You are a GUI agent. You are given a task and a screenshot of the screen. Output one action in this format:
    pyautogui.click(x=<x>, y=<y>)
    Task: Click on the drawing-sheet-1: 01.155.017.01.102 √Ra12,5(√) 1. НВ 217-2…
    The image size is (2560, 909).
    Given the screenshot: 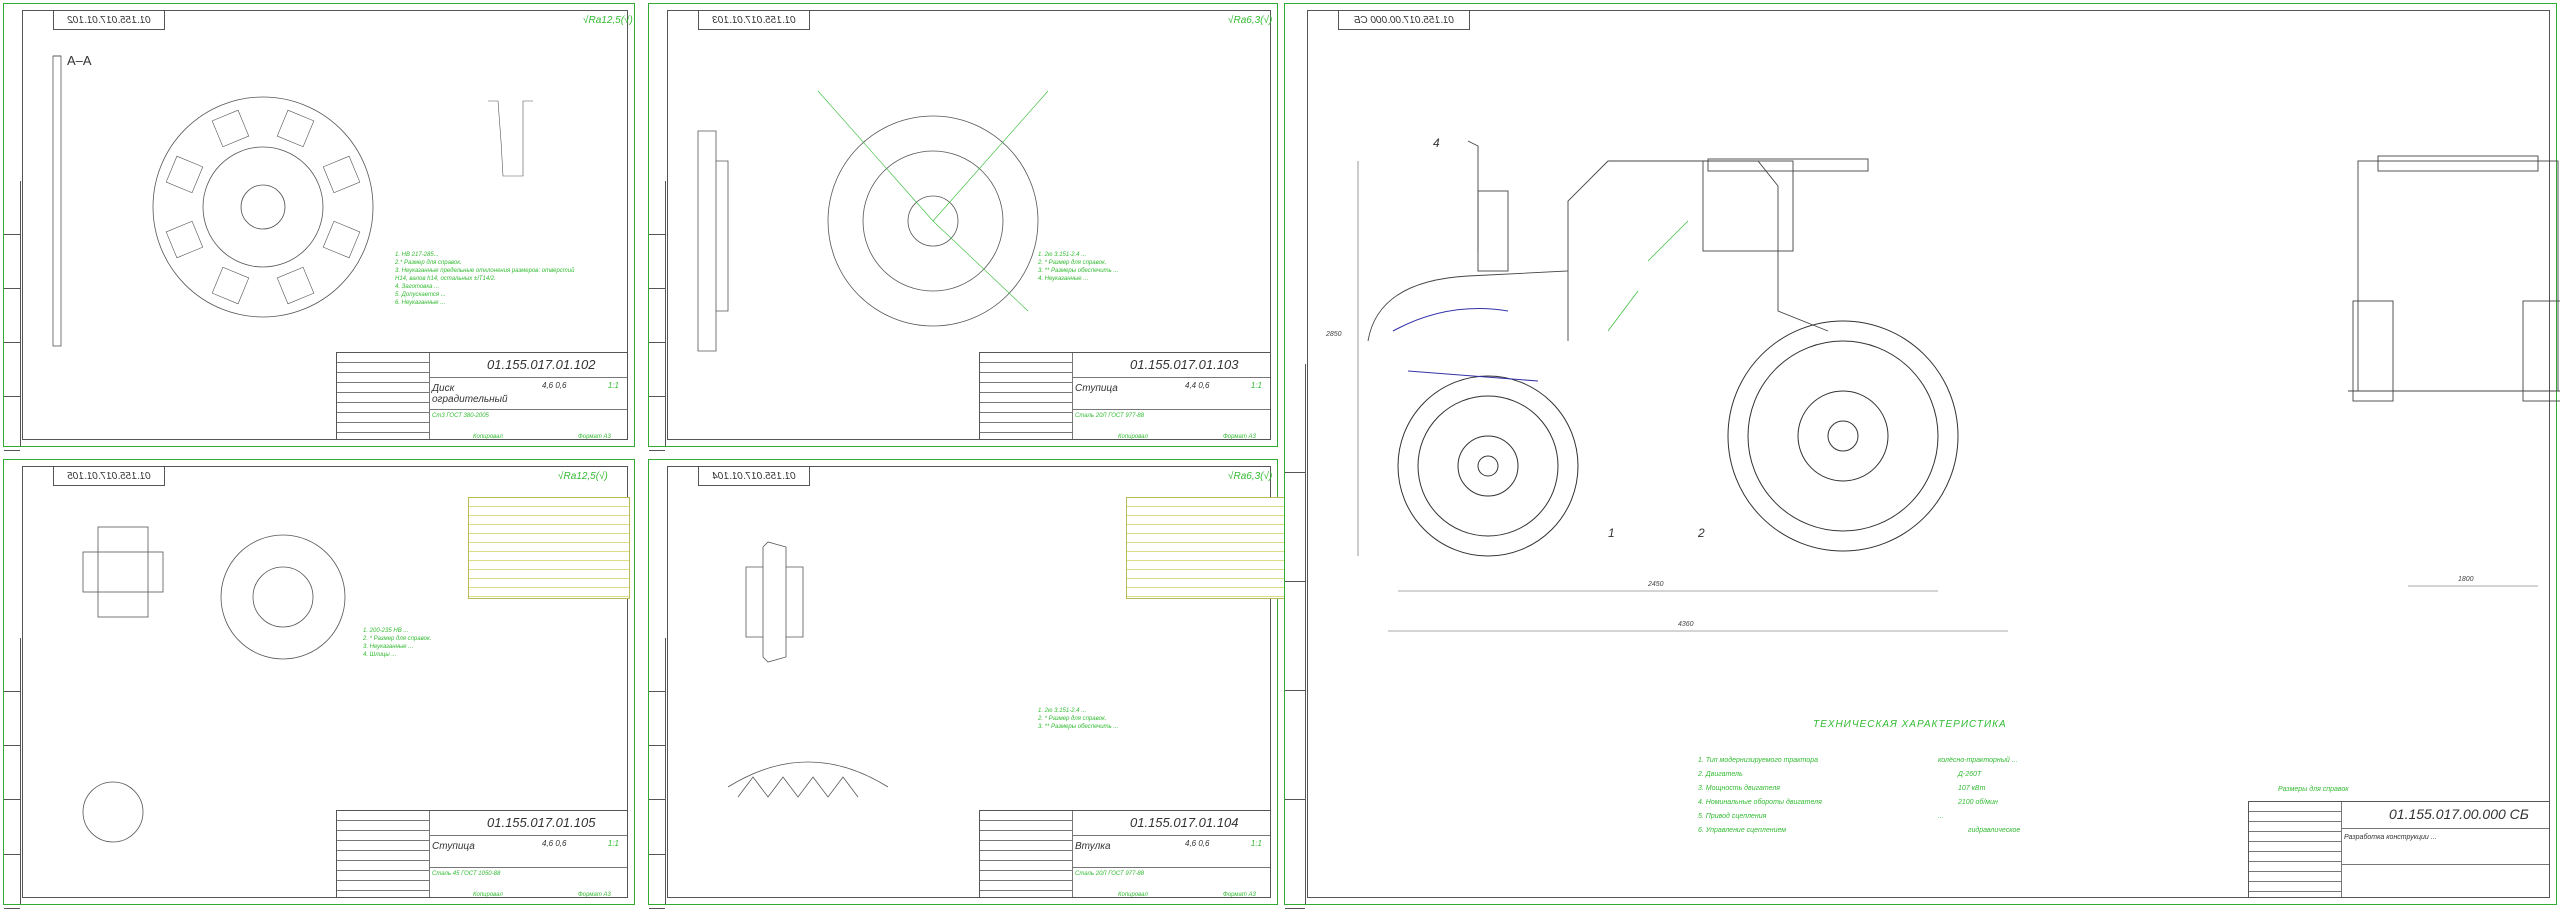 What is the action you would take?
    pyautogui.click(x=319, y=227)
    